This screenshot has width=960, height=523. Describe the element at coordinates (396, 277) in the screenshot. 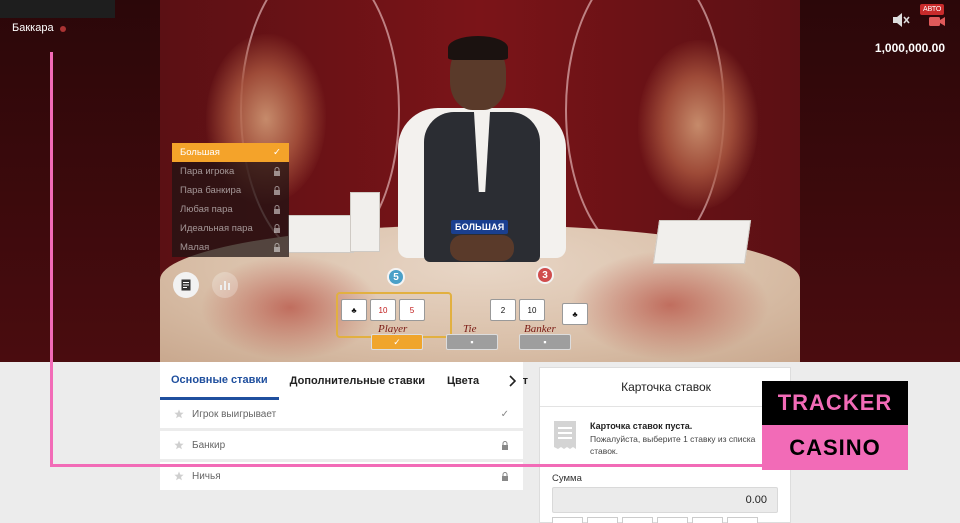

I see `player-score-badge: 5` at that location.